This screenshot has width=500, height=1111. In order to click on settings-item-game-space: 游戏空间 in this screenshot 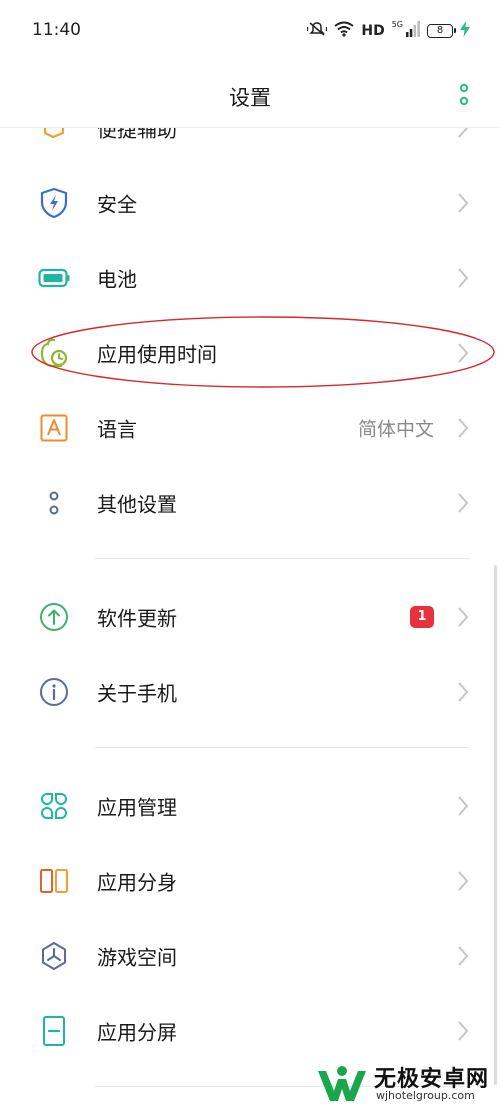, I will do `click(250, 955)`.